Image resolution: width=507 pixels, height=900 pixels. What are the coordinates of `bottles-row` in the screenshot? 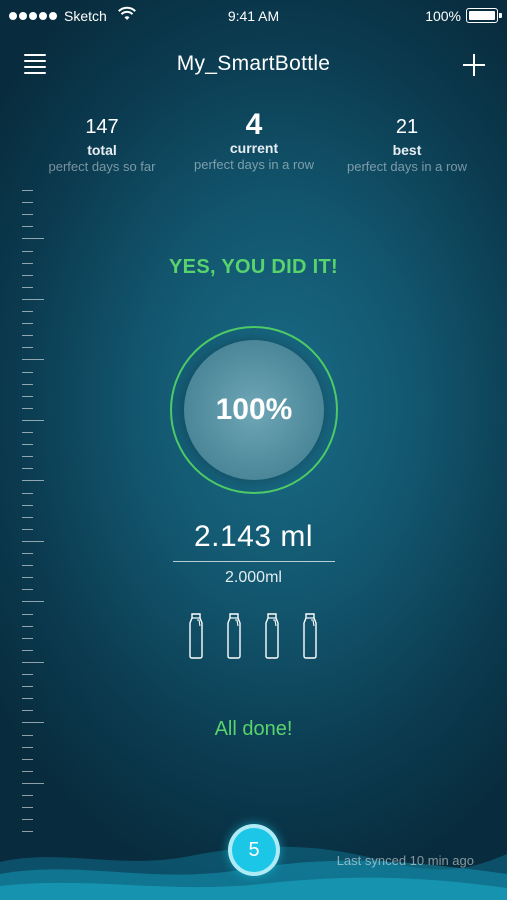 It's located at (255, 637).